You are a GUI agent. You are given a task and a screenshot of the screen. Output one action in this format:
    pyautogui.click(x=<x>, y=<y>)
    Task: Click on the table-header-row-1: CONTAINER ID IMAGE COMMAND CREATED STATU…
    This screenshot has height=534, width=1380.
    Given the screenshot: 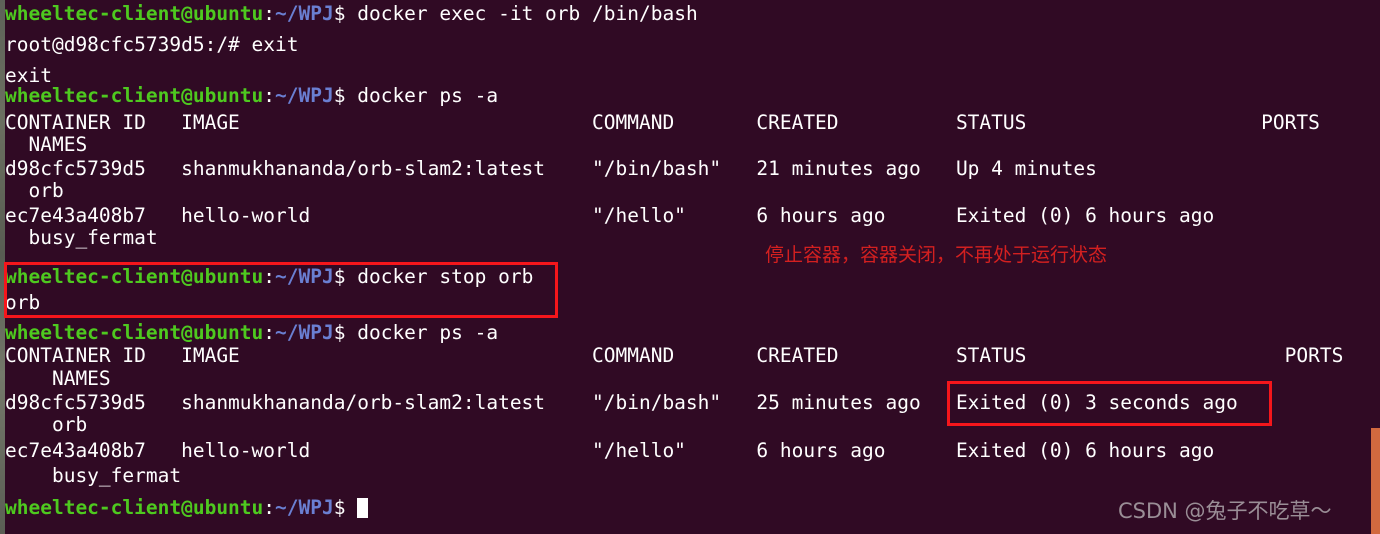 What is the action you would take?
    pyautogui.click(x=662, y=122)
    